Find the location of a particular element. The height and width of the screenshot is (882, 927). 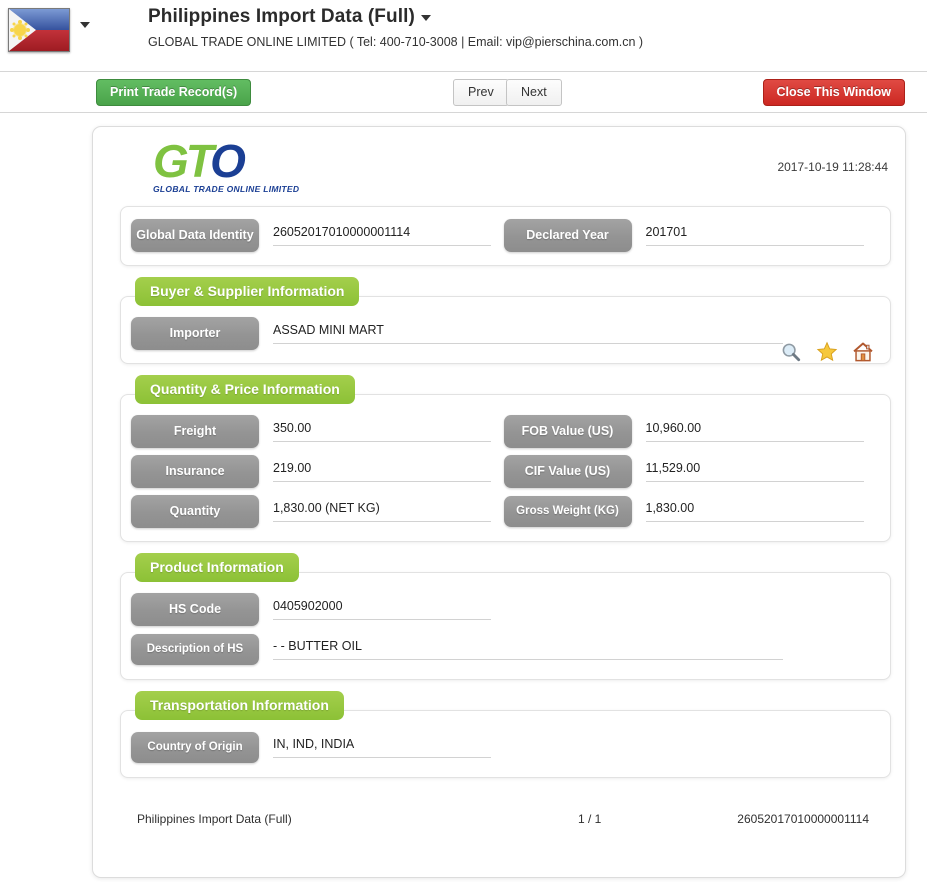

field-description-of-hs: Description of HS - - BUTTER OIL is located at coordinates (510, 649).